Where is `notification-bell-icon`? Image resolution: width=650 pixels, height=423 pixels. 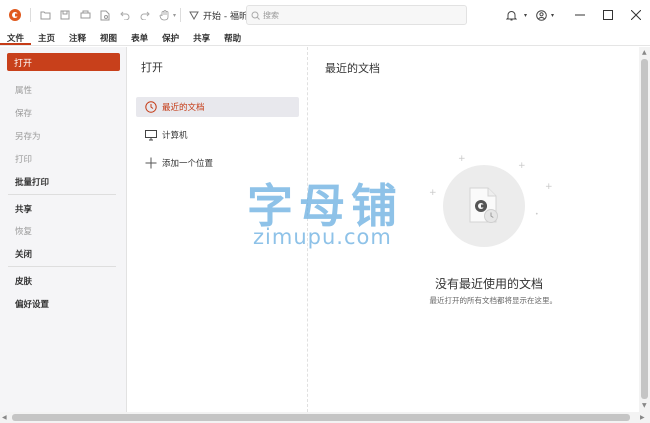 notification-bell-icon is located at coordinates (512, 15).